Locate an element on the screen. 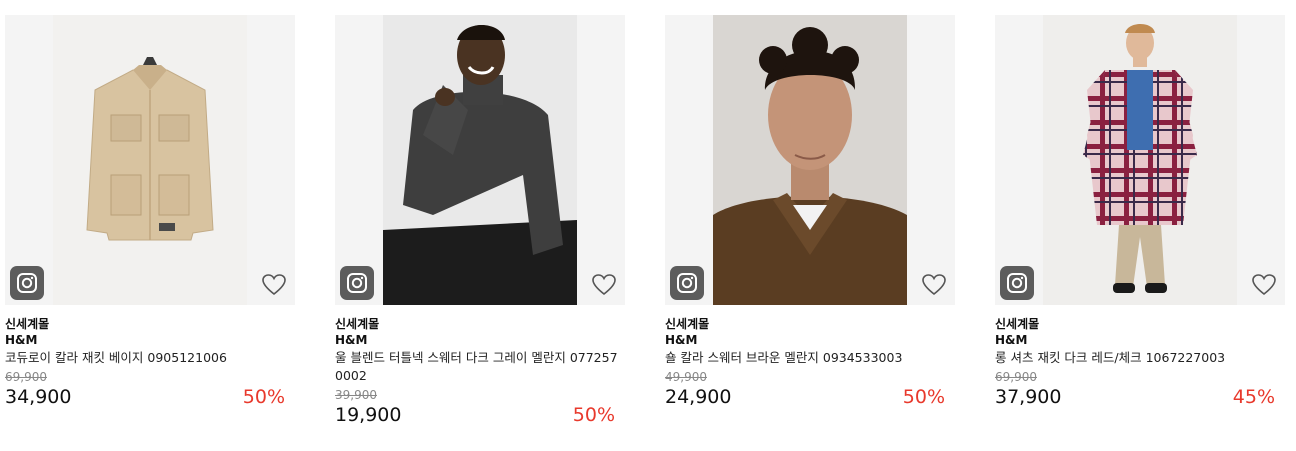 The width and height of the screenshot is (1296, 451). sale-price: 24,900 is located at coordinates (698, 397).